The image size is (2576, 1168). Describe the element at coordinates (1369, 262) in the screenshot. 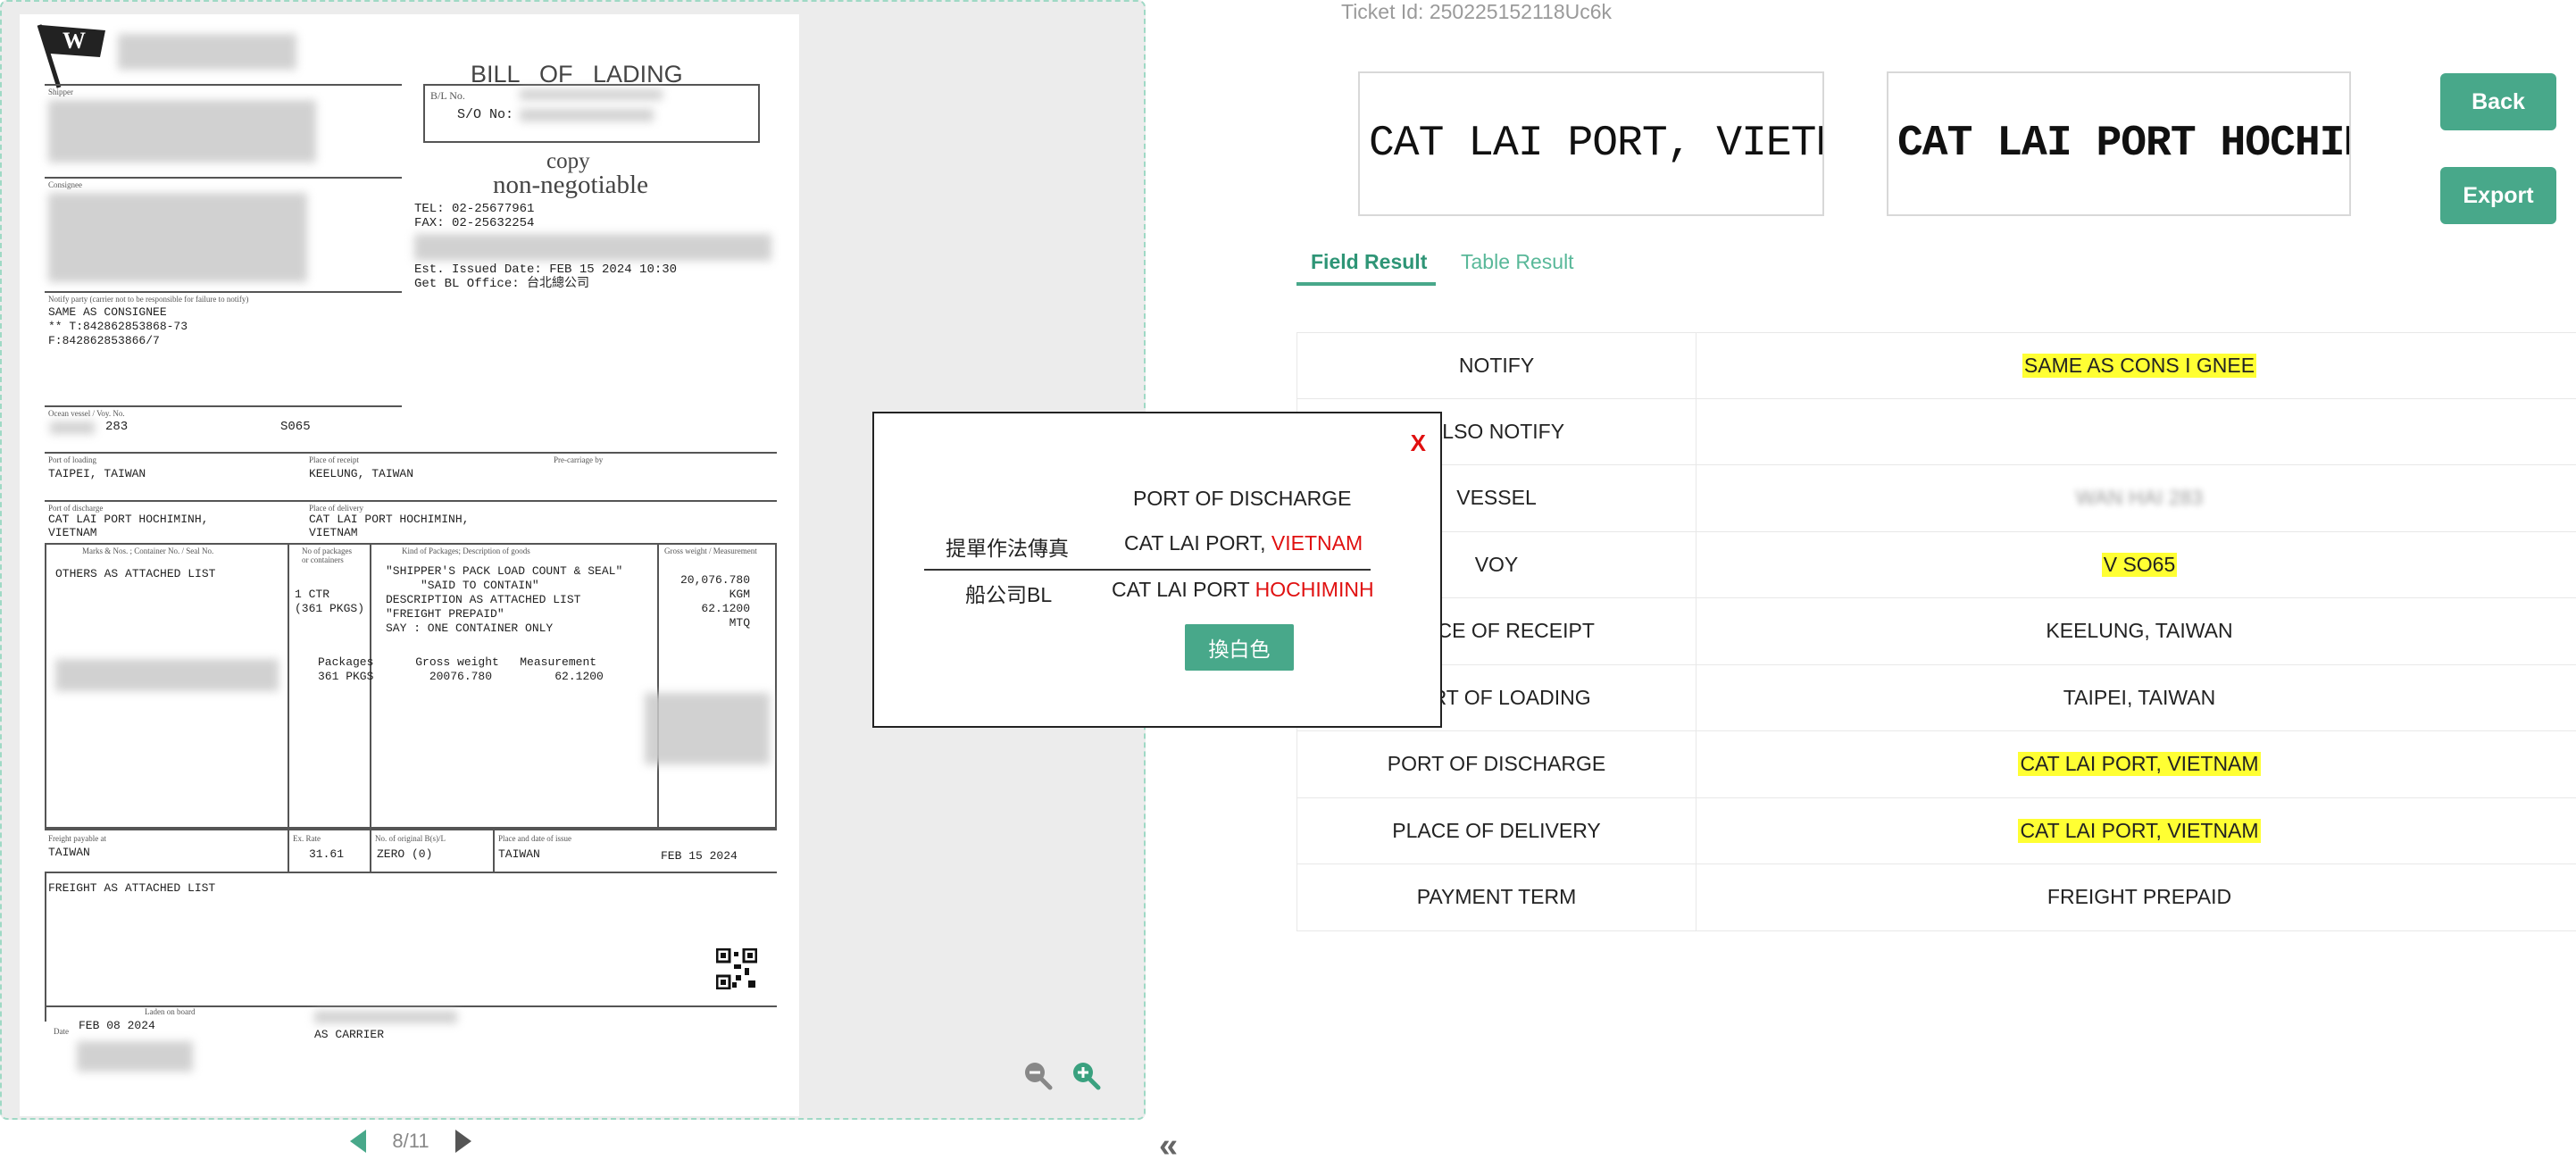

I see `tab-field-result: Field Result` at that location.